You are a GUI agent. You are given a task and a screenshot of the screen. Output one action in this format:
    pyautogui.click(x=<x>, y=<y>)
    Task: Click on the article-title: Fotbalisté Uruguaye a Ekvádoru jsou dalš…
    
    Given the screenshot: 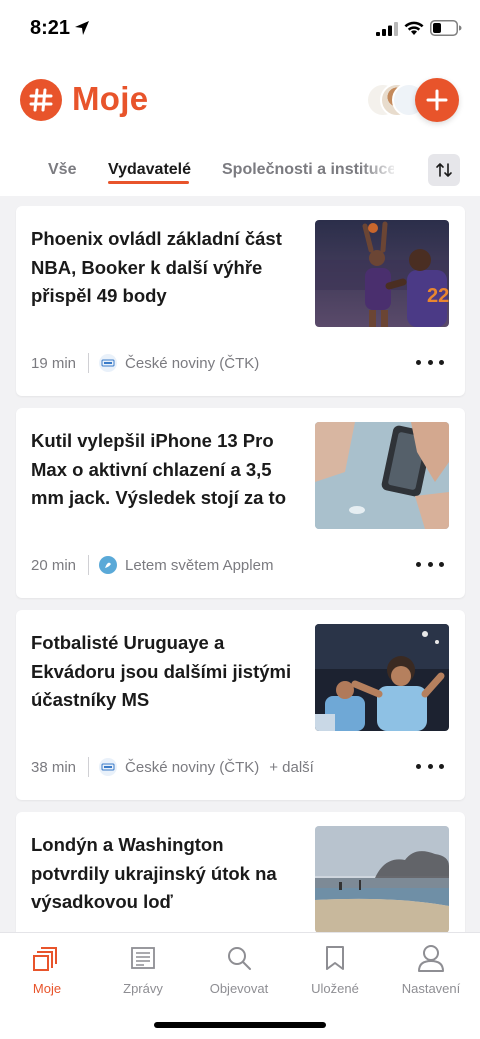 What is the action you would take?
    pyautogui.click(x=161, y=671)
    